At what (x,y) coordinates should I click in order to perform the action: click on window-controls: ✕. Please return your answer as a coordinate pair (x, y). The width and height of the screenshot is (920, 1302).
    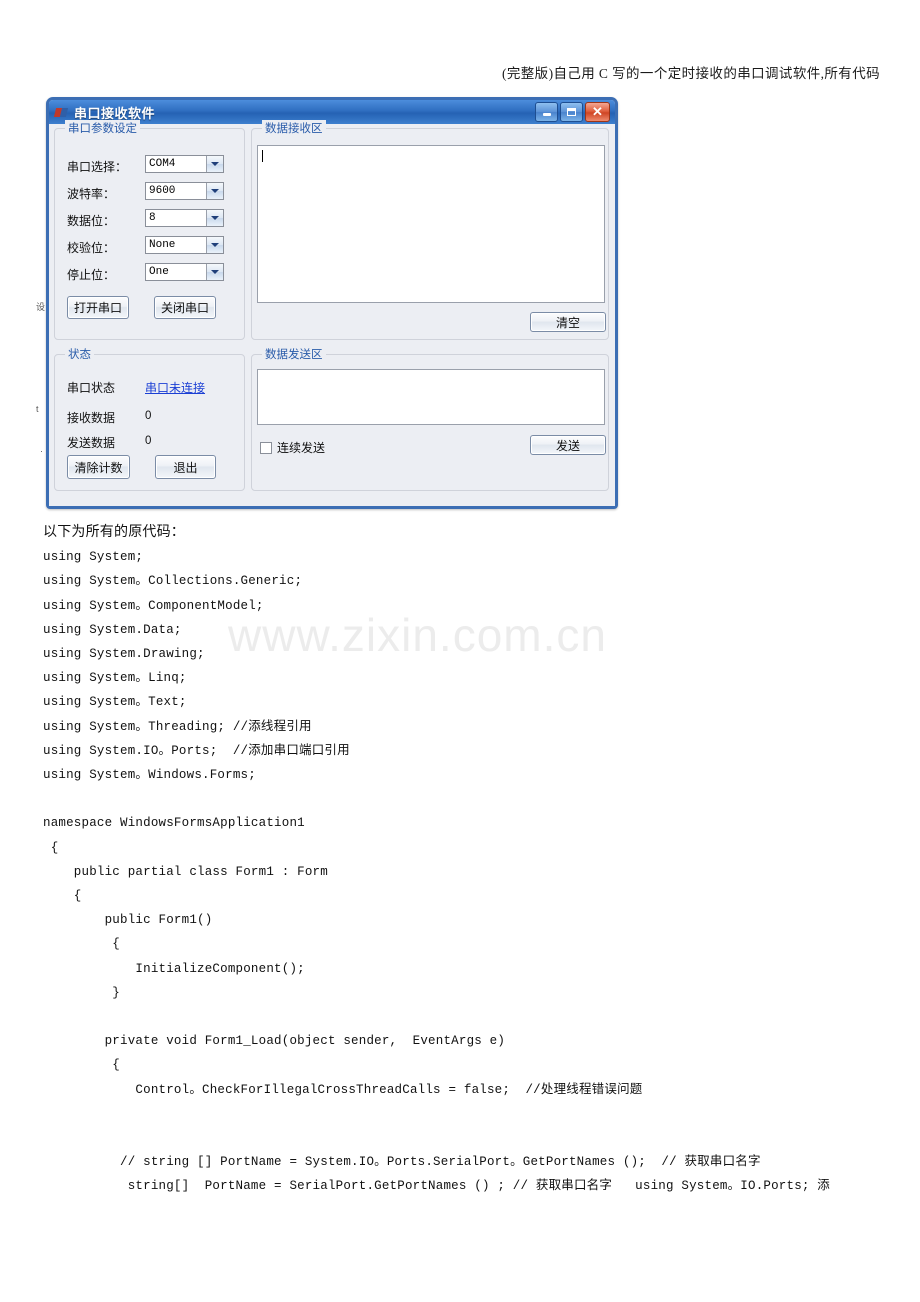
    Looking at the image, I should click on (574, 112).